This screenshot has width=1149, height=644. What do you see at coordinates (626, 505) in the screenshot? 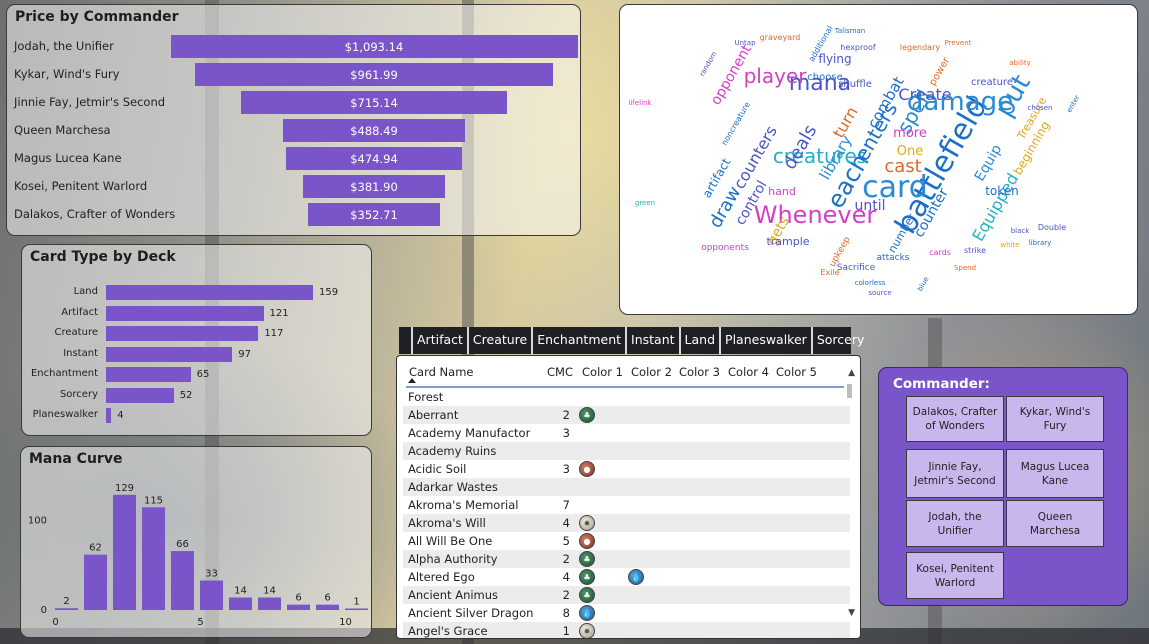
I see `table-row: Akroma's Memorial 7` at bounding box center [626, 505].